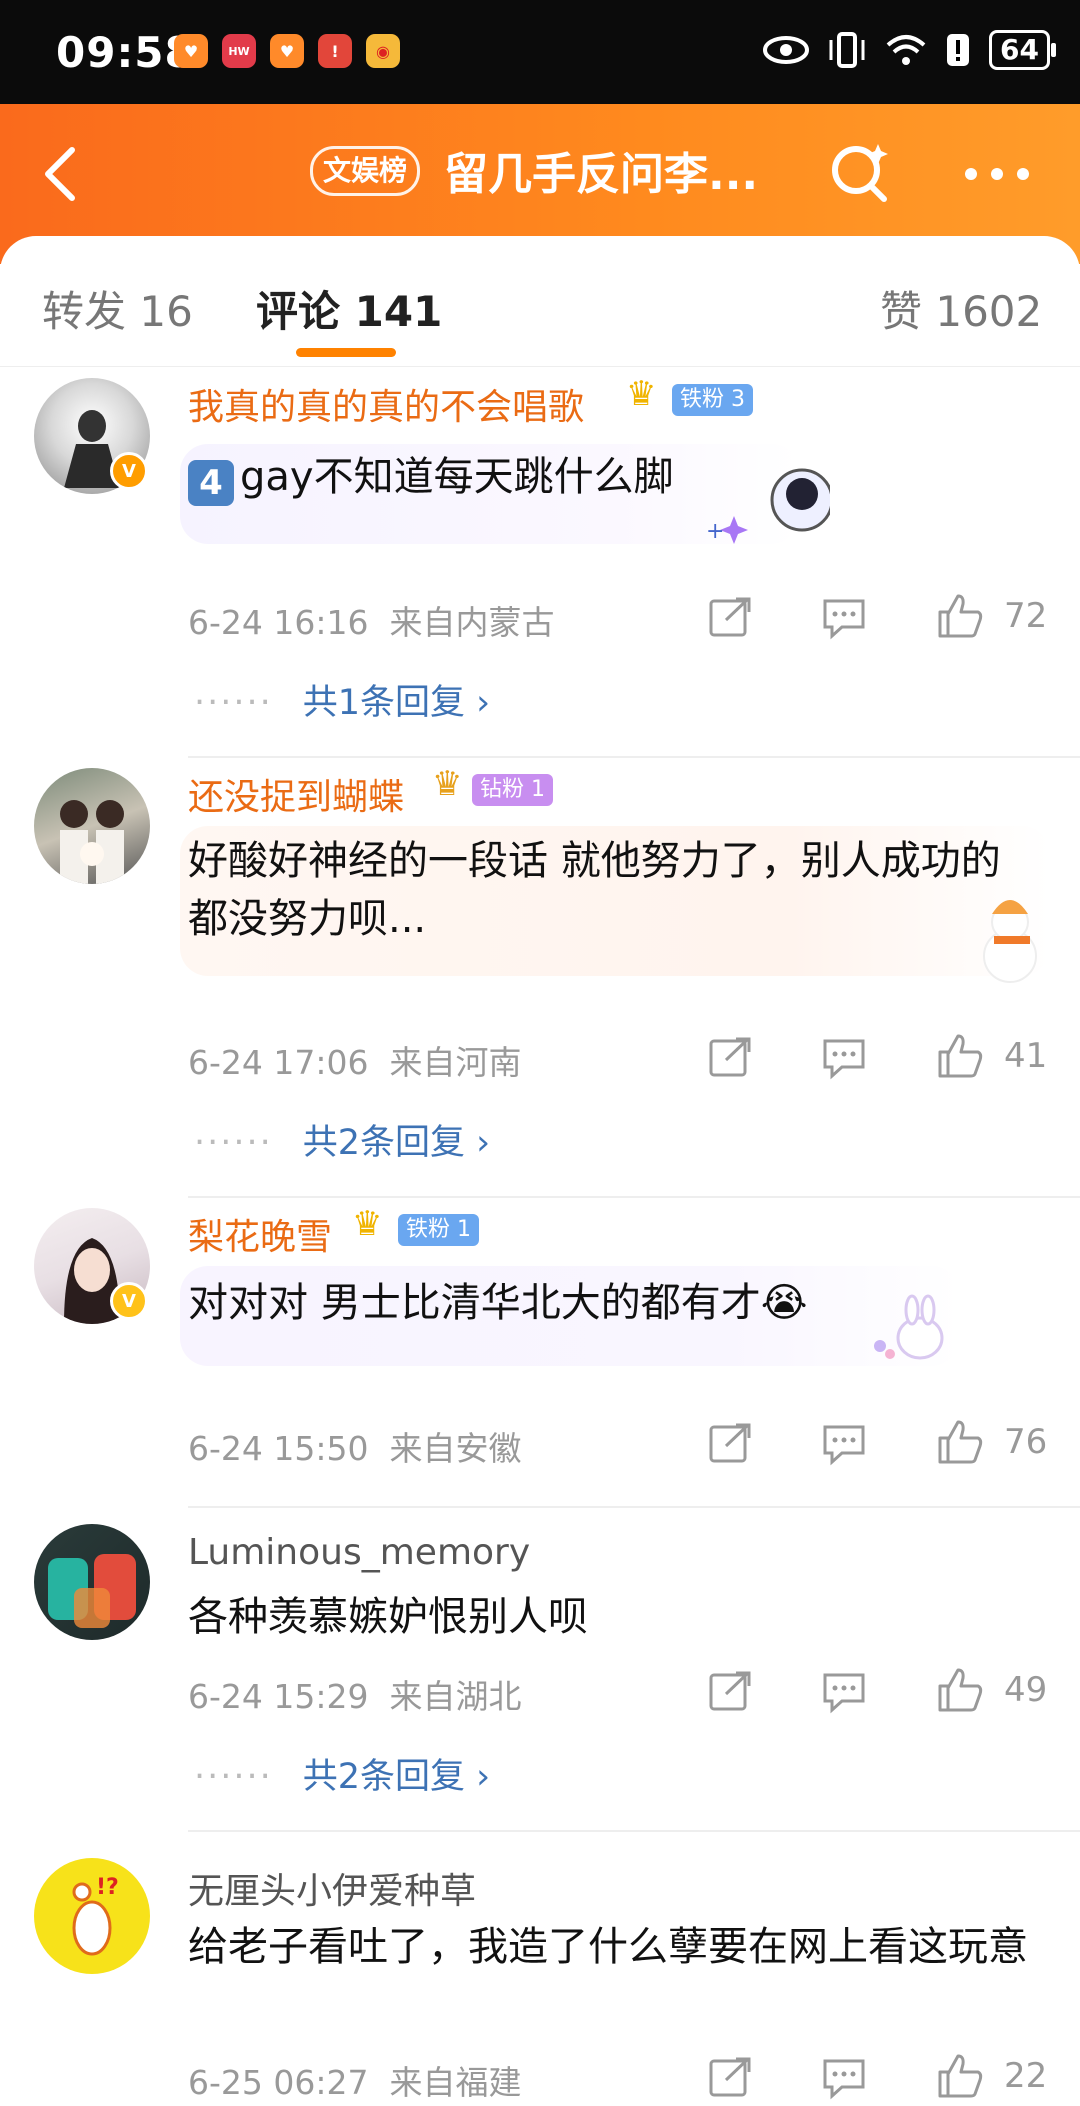 Image resolution: width=1080 pixels, height=2106 pixels. What do you see at coordinates (540, 52) in the screenshot?
I see `status-bar: 09:58 ♥ HW ♥ ! ◉ 64` at bounding box center [540, 52].